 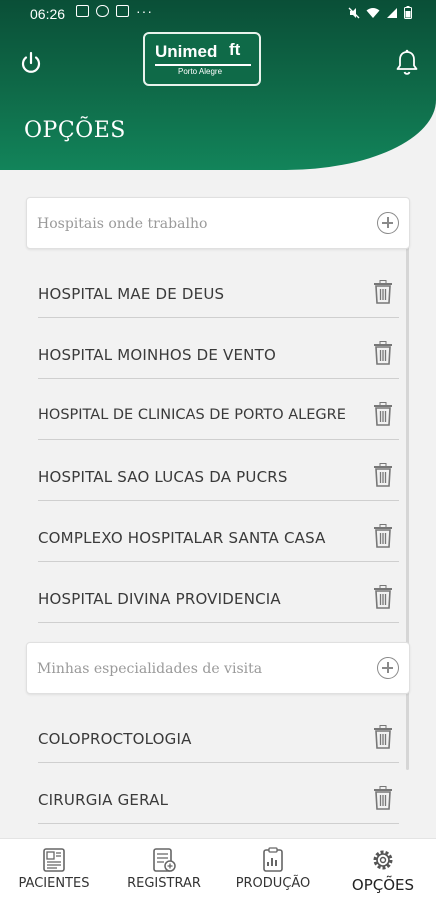 I want to click on hospital-name: HOSPITAL MOINHOS DE VENTO, so click(x=157, y=355).